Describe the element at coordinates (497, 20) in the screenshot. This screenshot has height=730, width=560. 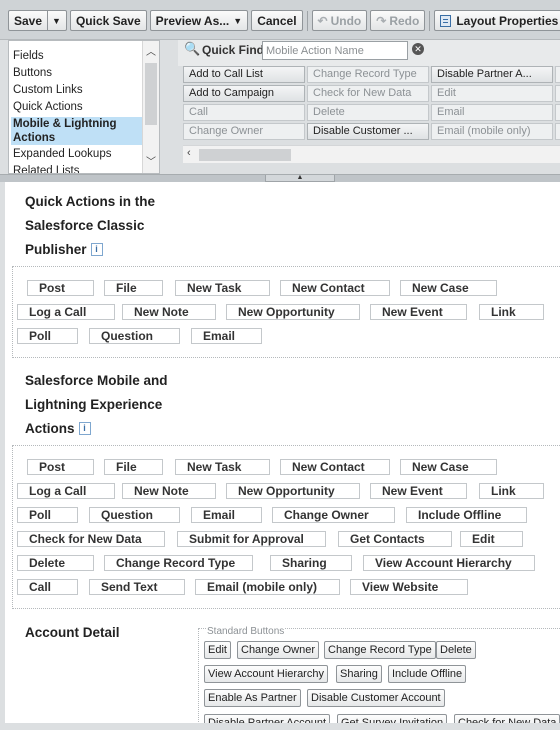
I see `layout-properties-button: Layout Properties` at that location.